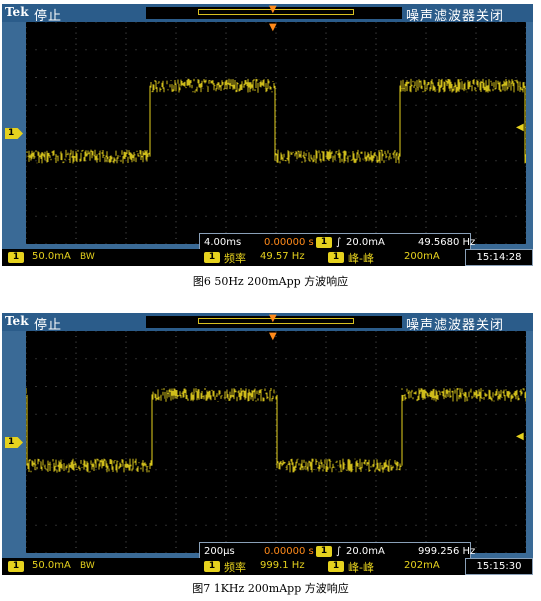 The width and height of the screenshot is (541, 601). I want to click on meas2-name: 峰-峰, so click(361, 258).